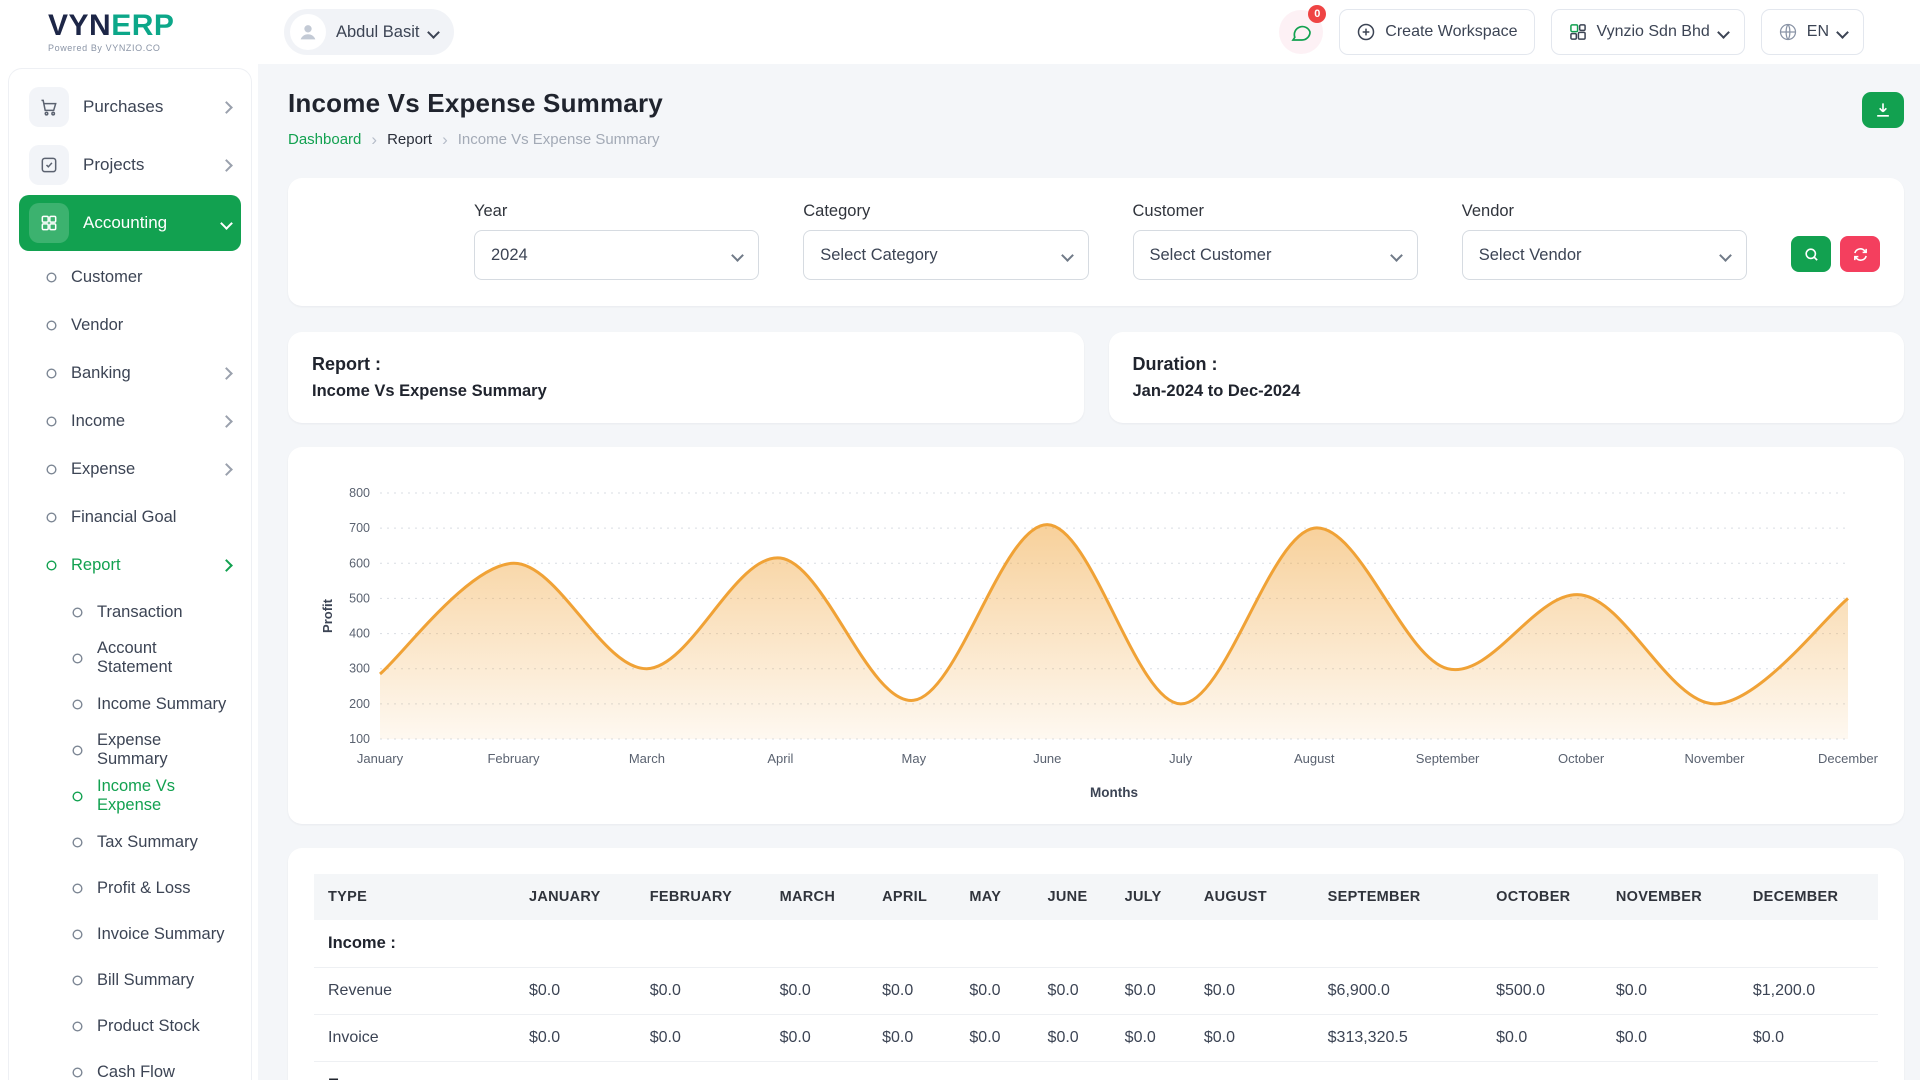 The image size is (1920, 1080). What do you see at coordinates (130, 704) in the screenshot?
I see `sidebar-item-income-summary: Income Summary` at bounding box center [130, 704].